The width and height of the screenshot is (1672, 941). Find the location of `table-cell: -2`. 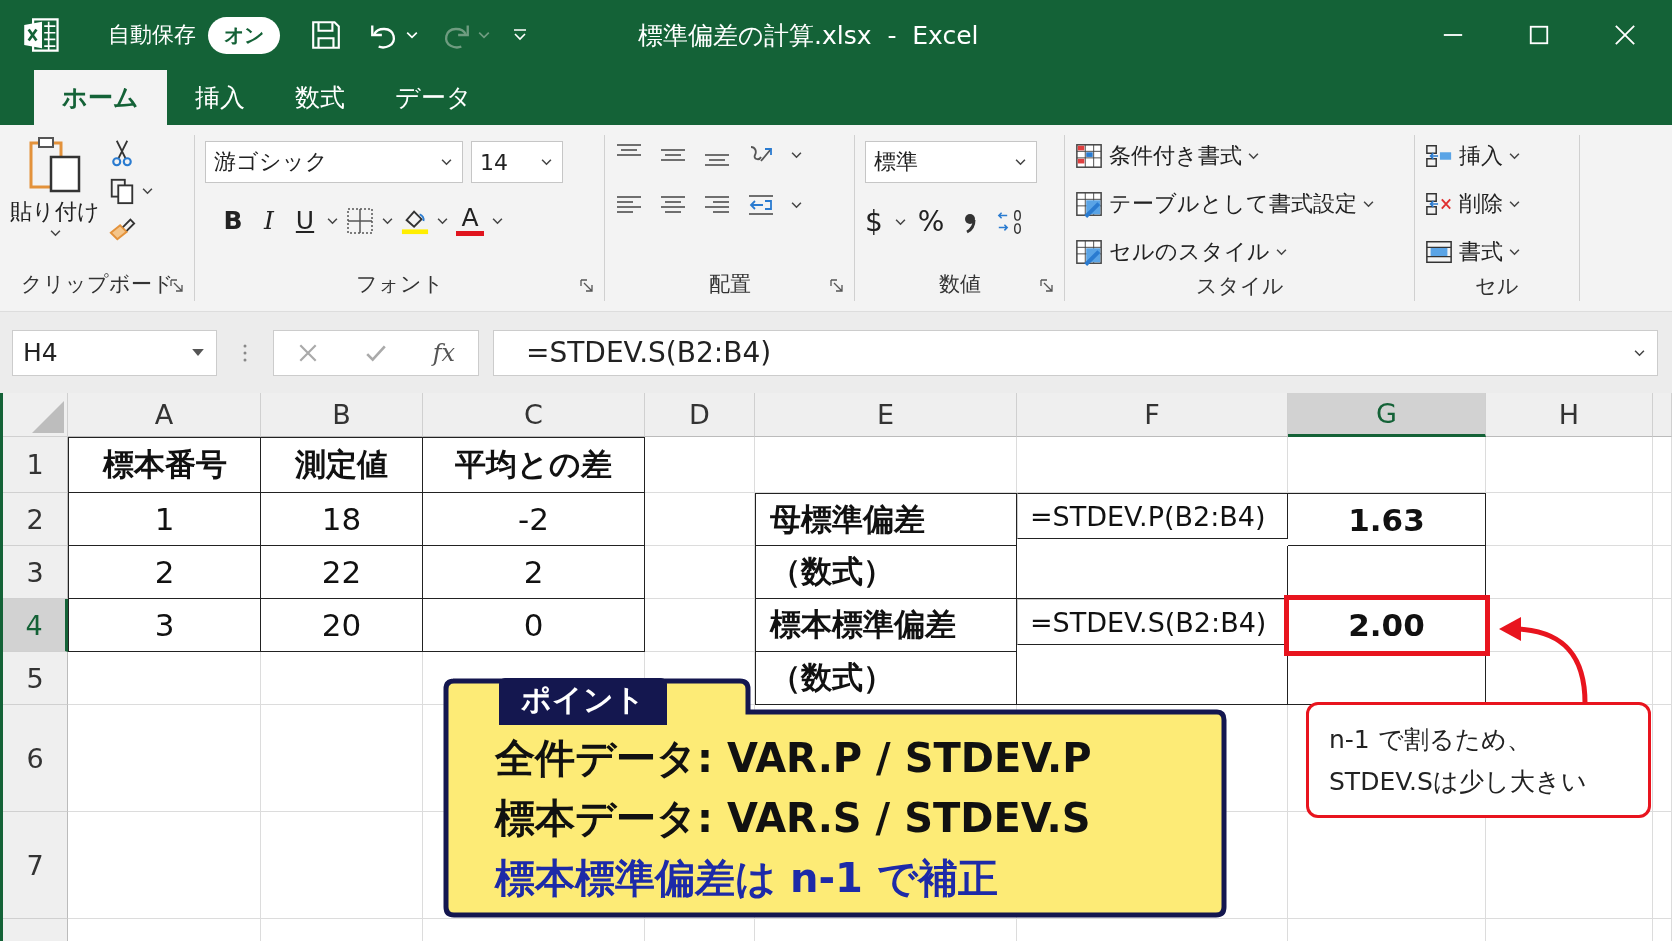

table-cell: -2 is located at coordinates (534, 519).